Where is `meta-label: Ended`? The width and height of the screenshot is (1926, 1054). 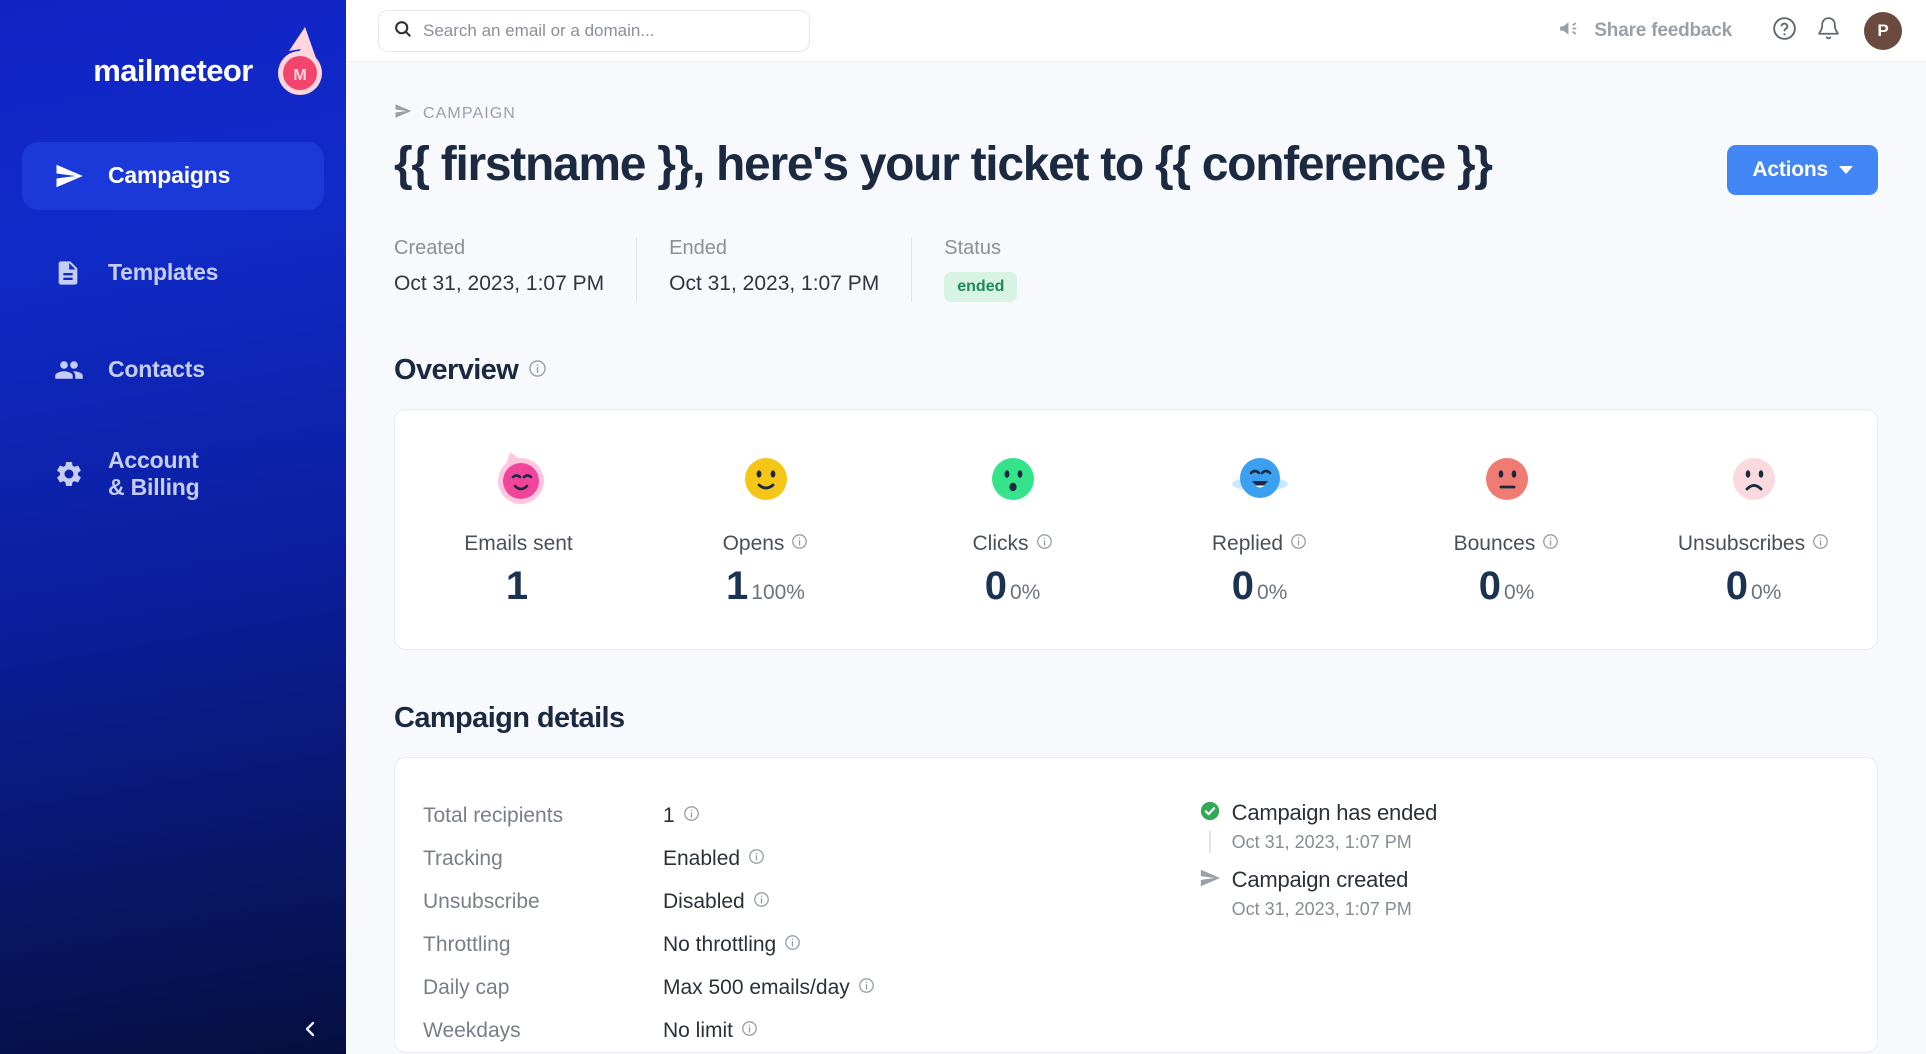
meta-label: Ended is located at coordinates (698, 248).